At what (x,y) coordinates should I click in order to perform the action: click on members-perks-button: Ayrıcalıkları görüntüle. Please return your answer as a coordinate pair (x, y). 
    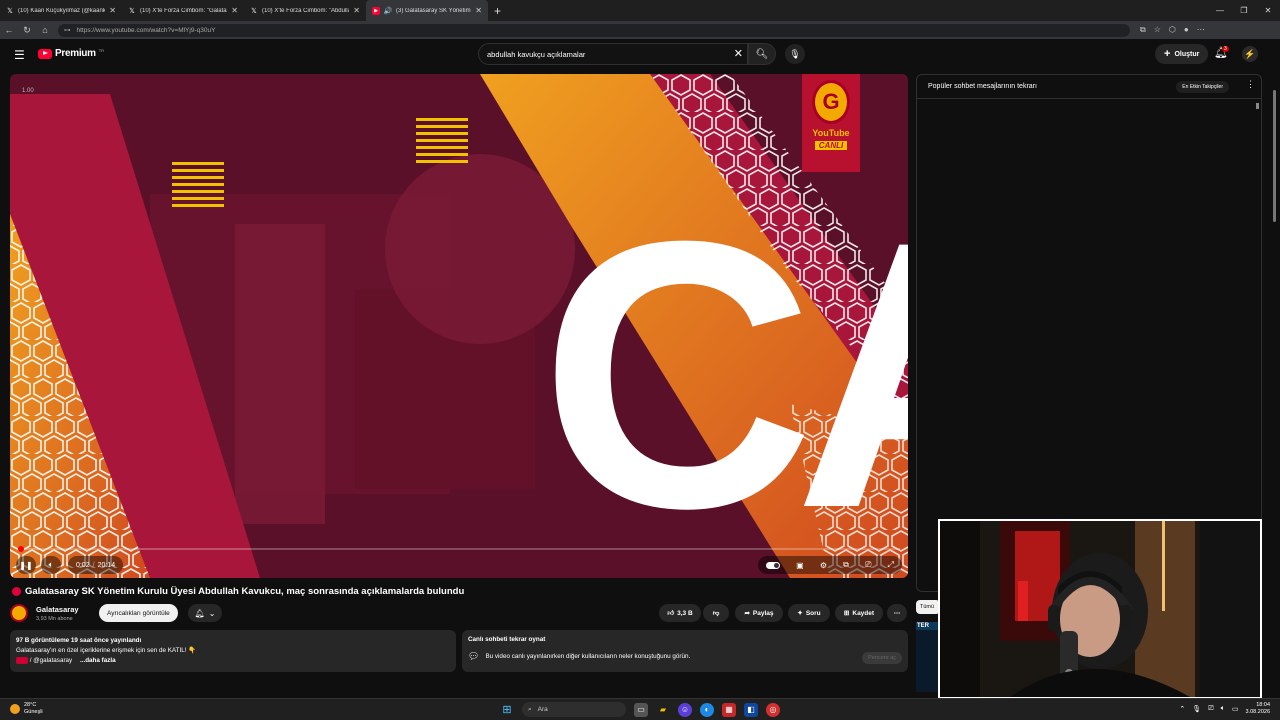
    Looking at the image, I should click on (138, 613).